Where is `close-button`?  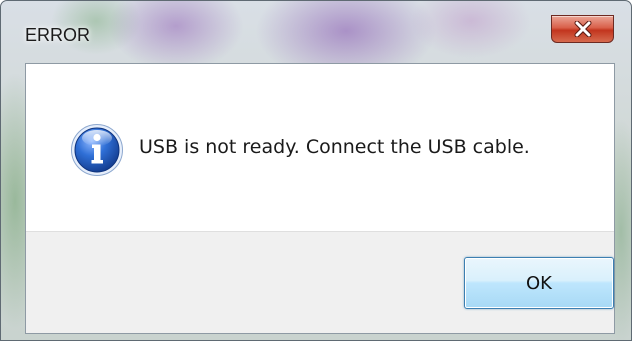
close-button is located at coordinates (582, 29).